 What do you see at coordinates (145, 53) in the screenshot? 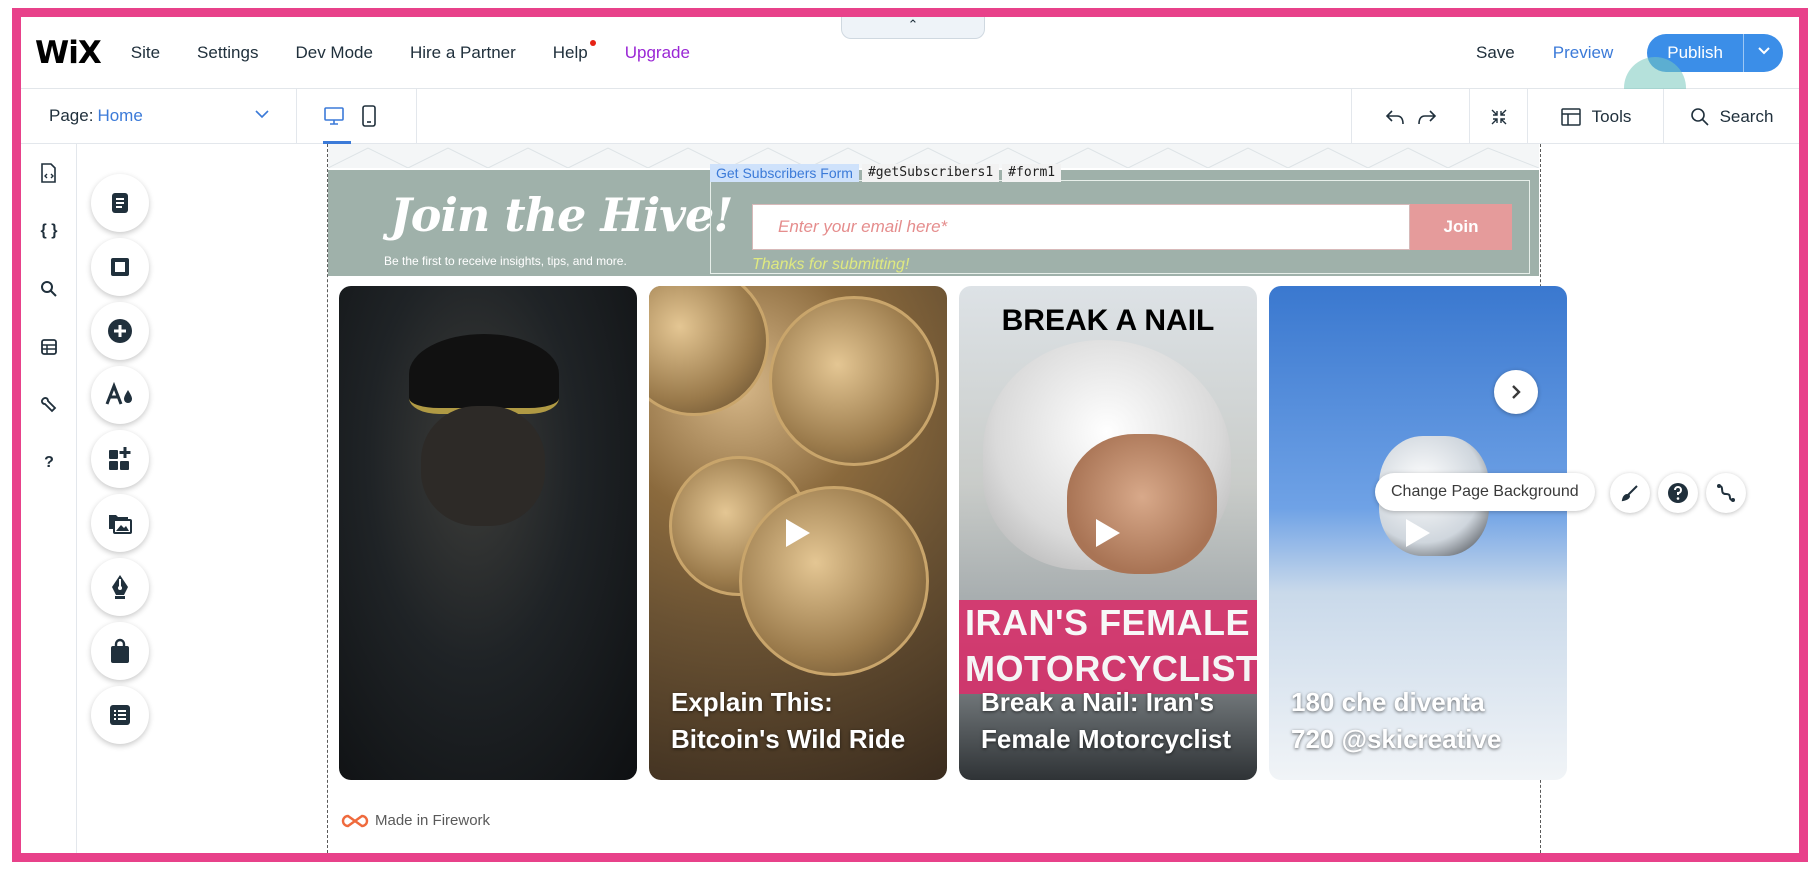
I see `menu-site: Site` at bounding box center [145, 53].